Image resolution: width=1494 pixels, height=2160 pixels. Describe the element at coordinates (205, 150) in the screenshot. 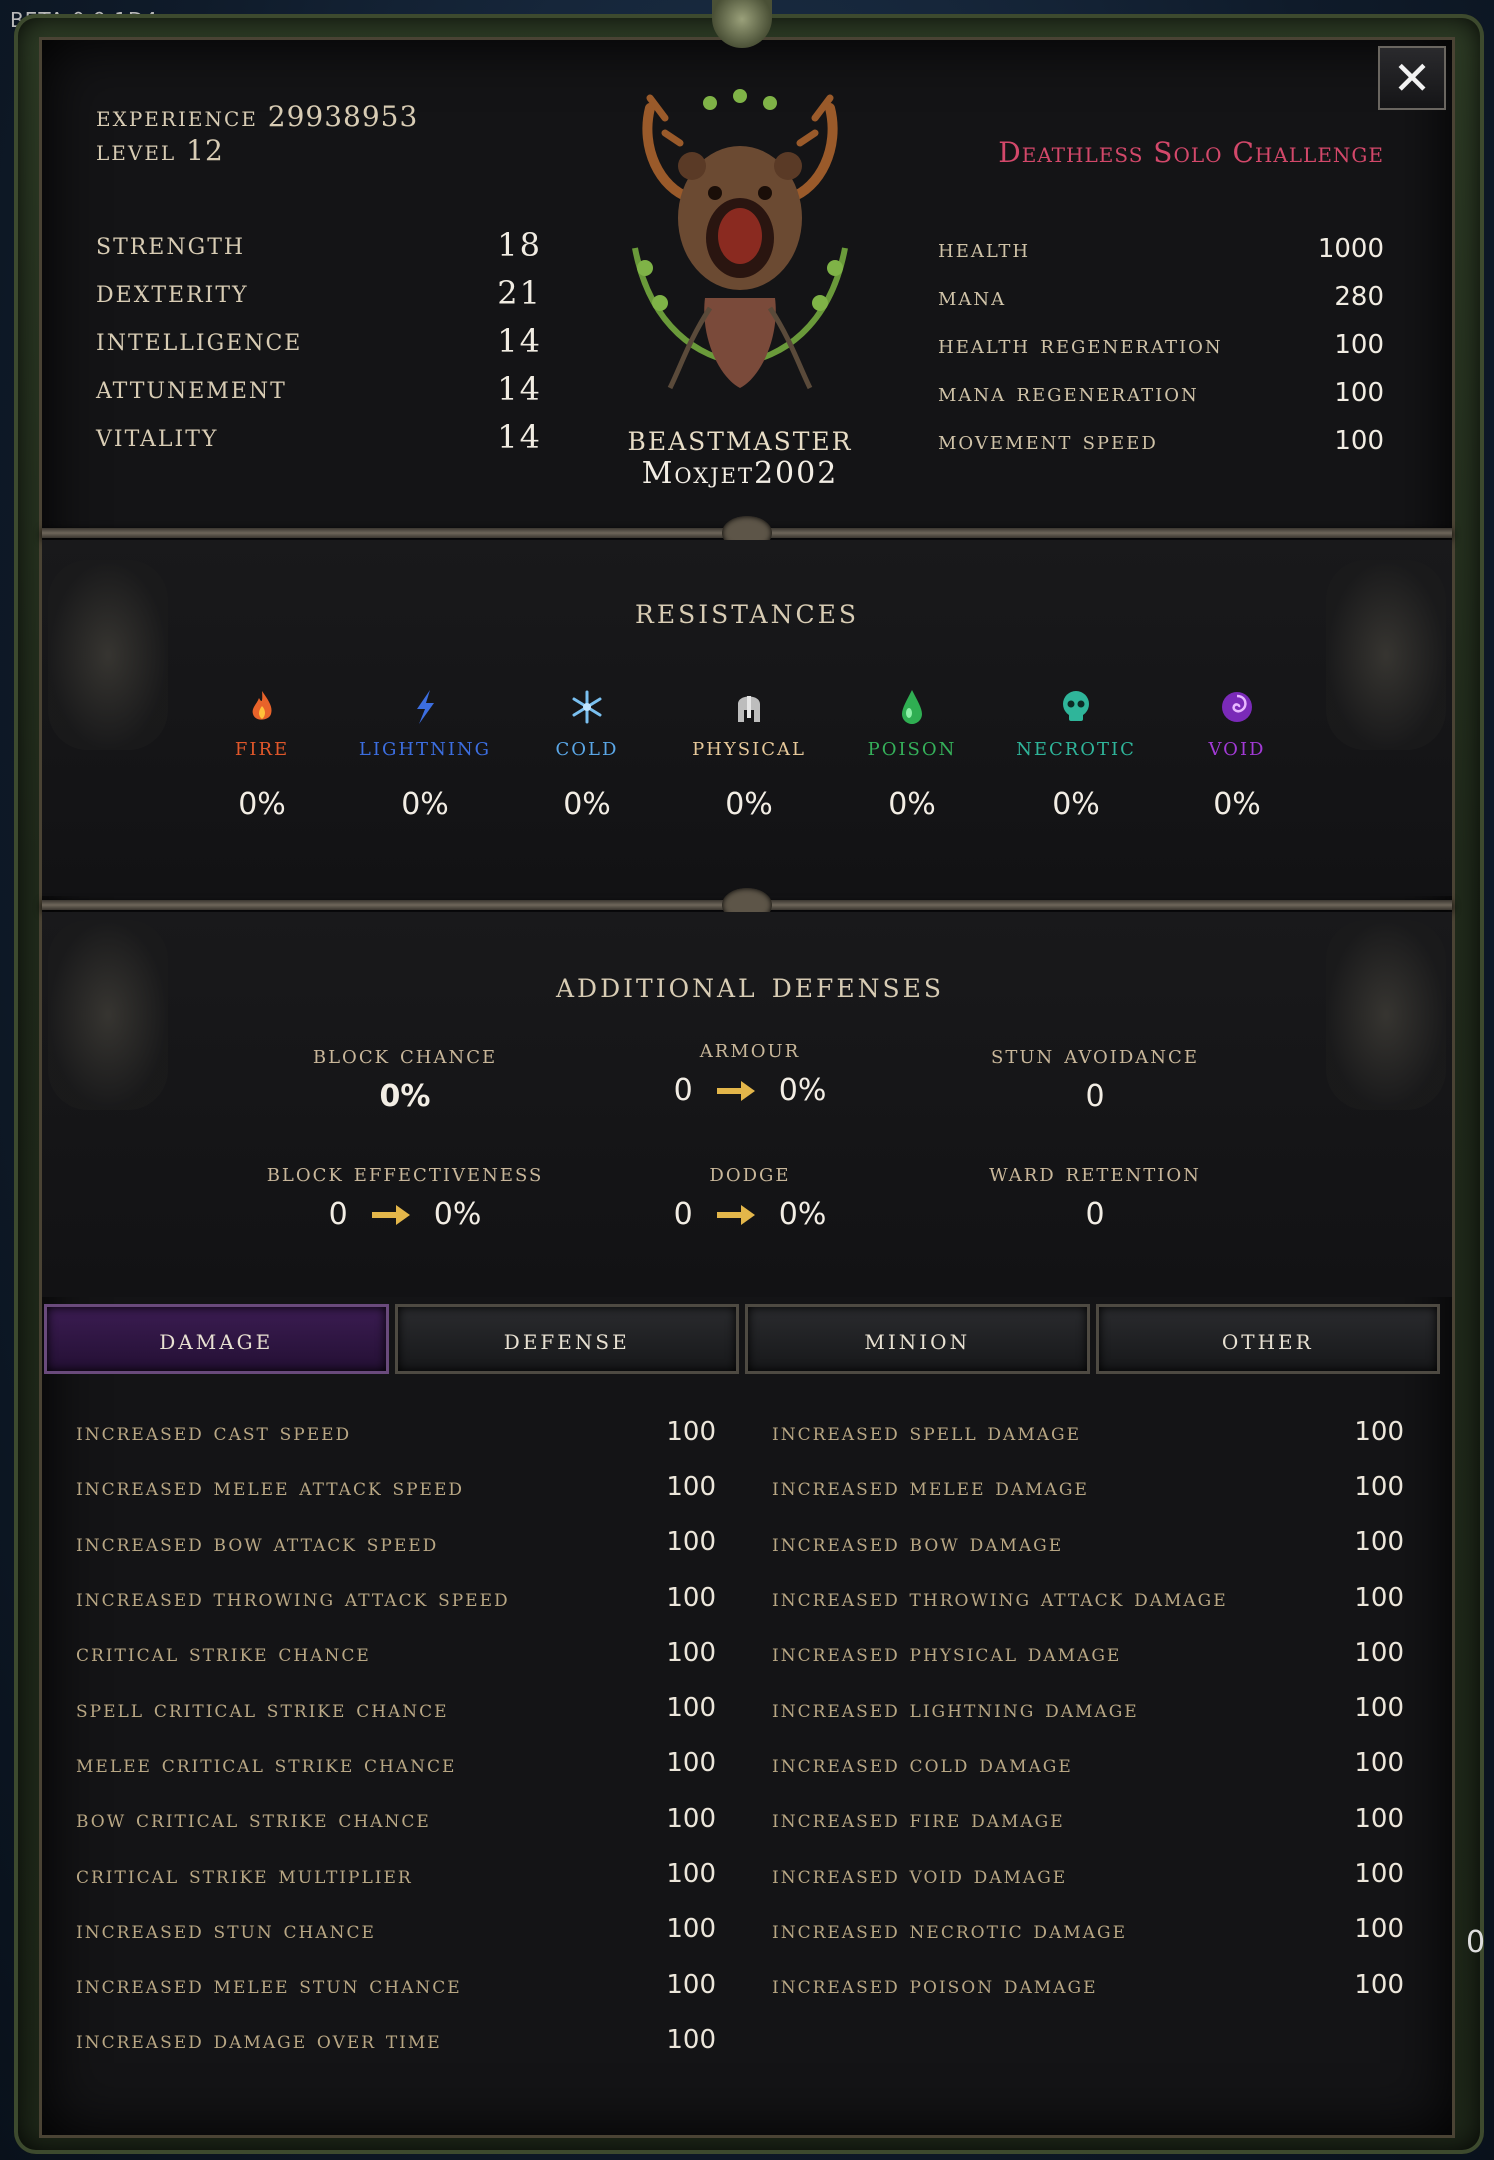

I see `level-value: 12` at that location.